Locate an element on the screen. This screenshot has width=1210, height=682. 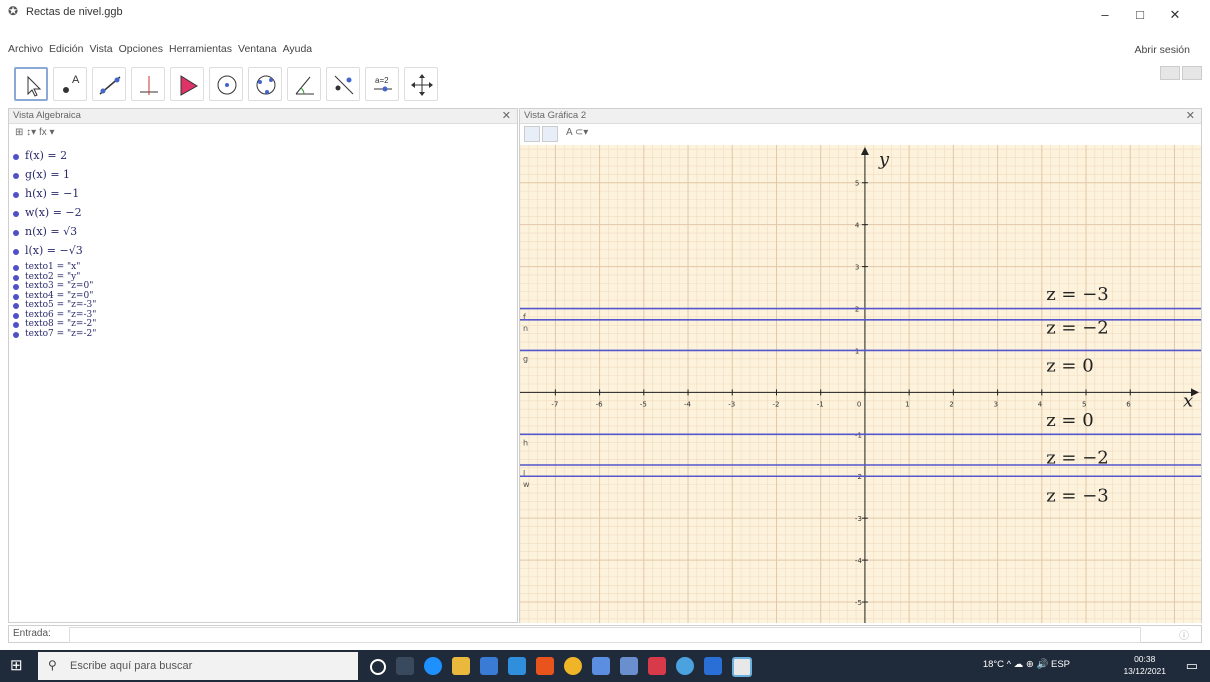
point-tool-icon: A is located at coordinates (70, 84).